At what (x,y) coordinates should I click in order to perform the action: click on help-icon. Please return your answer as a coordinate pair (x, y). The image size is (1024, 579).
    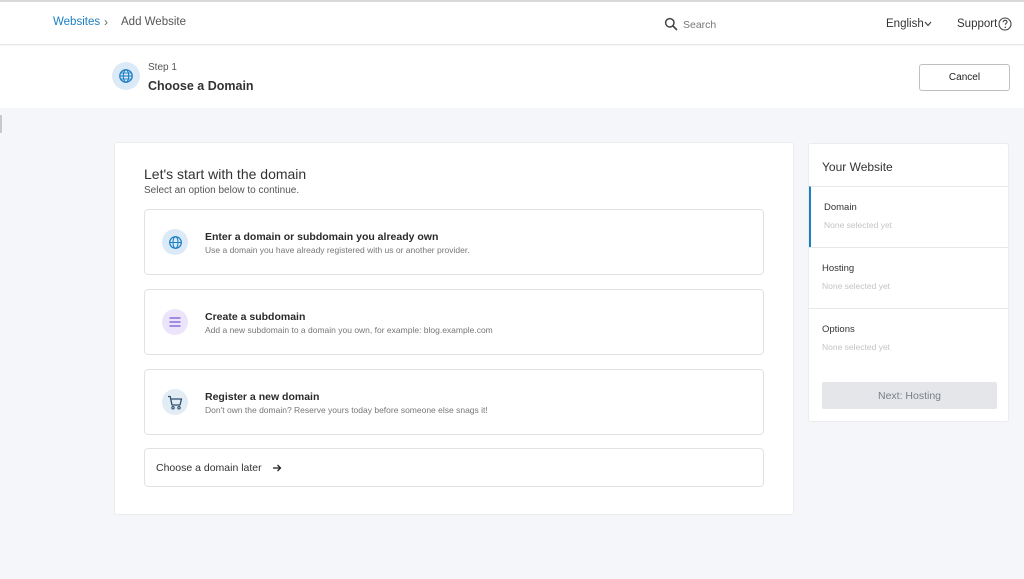
    Looking at the image, I should click on (1005, 24).